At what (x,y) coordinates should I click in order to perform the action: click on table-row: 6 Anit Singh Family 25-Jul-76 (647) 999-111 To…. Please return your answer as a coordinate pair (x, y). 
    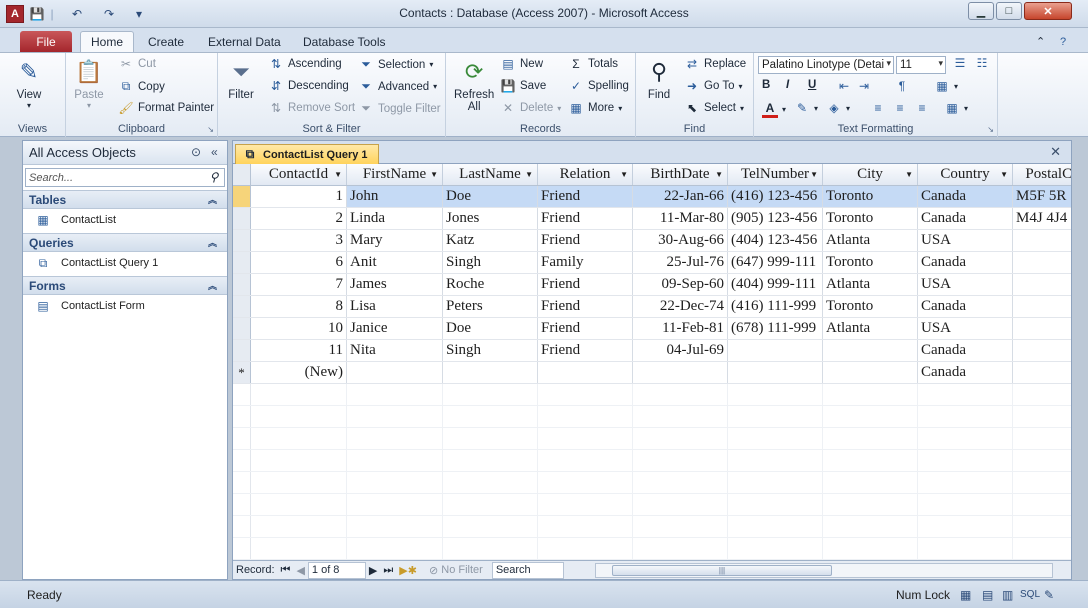
    Looking at the image, I should click on (652, 263).